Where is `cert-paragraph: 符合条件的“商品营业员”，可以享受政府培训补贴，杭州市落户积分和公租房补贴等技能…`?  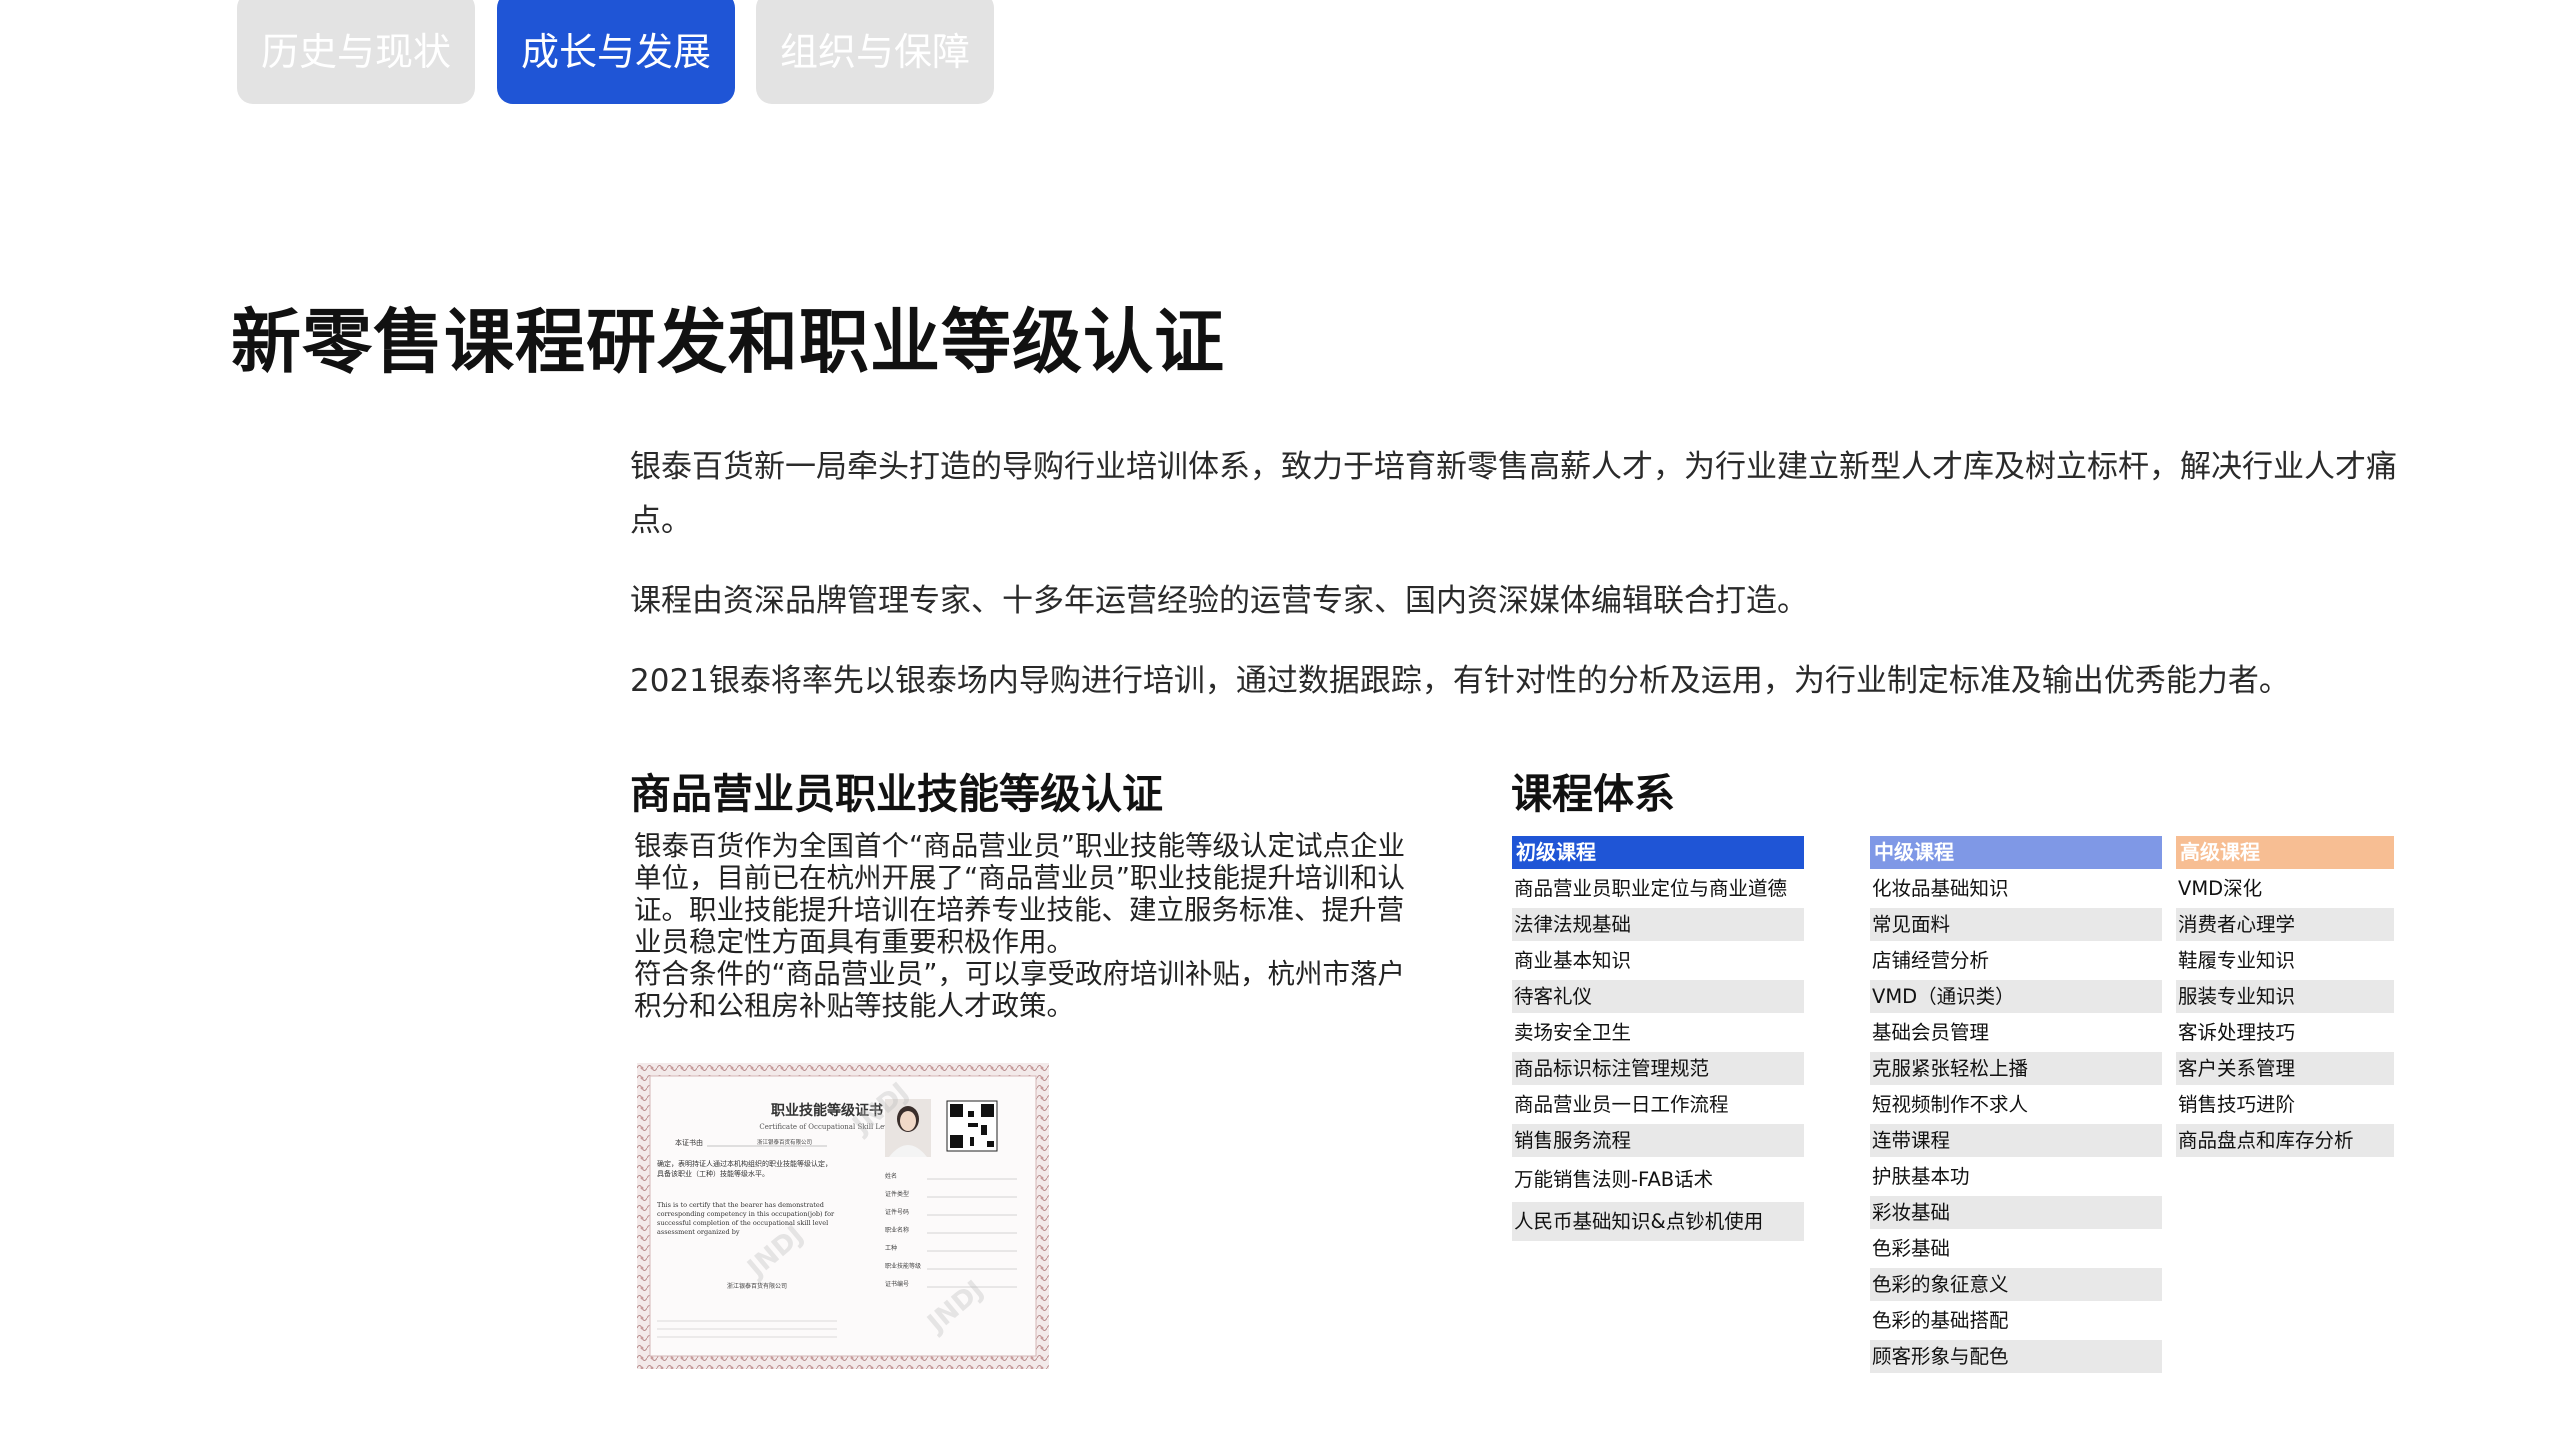 cert-paragraph: 符合条件的“商品营业员”，可以享受政府培训补贴，杭州市落户积分和公租房补贴等技能… is located at coordinates (1019, 990).